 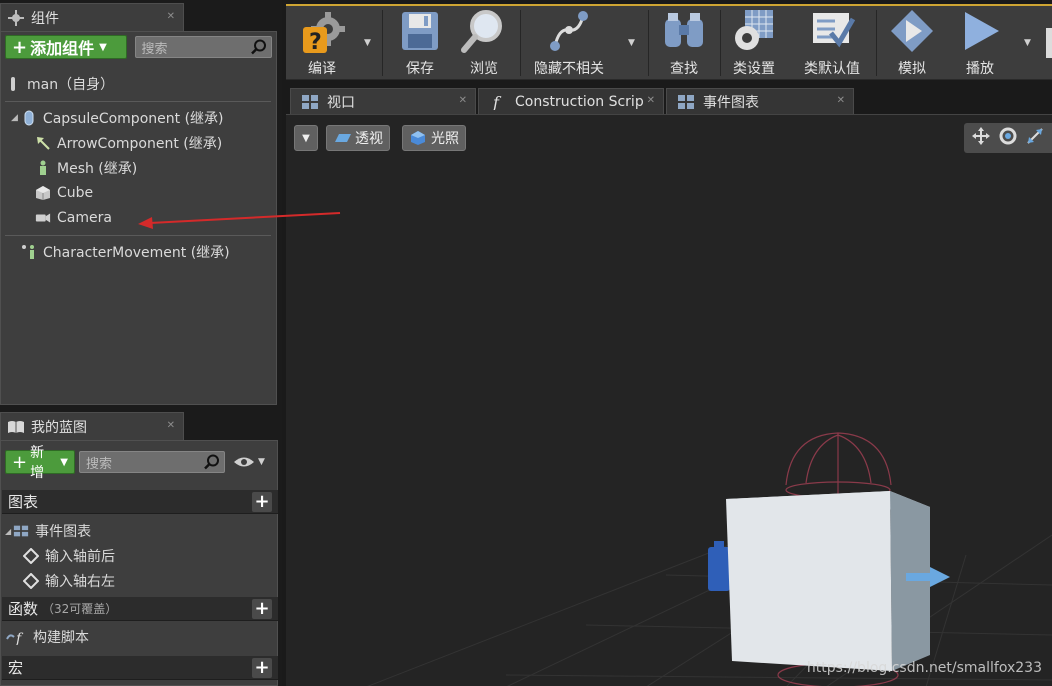 I want to click on construction-script-label: 构建脚本, so click(x=61, y=638).